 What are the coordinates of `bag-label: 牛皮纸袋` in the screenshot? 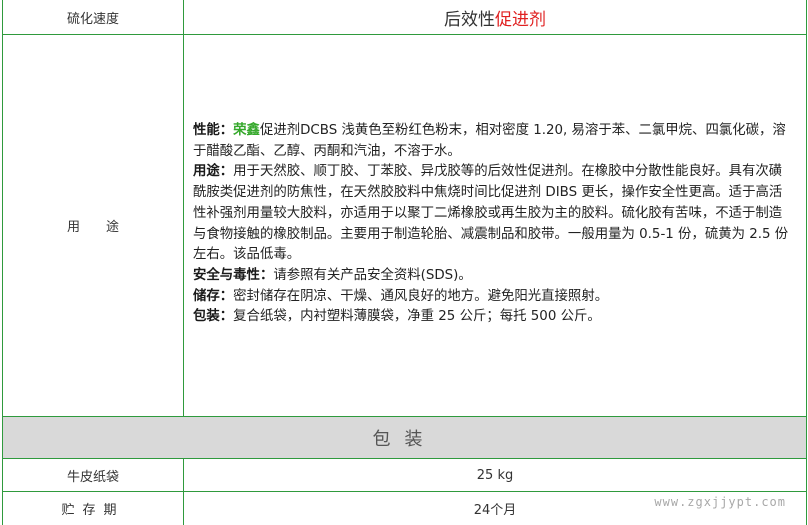 It's located at (92, 477).